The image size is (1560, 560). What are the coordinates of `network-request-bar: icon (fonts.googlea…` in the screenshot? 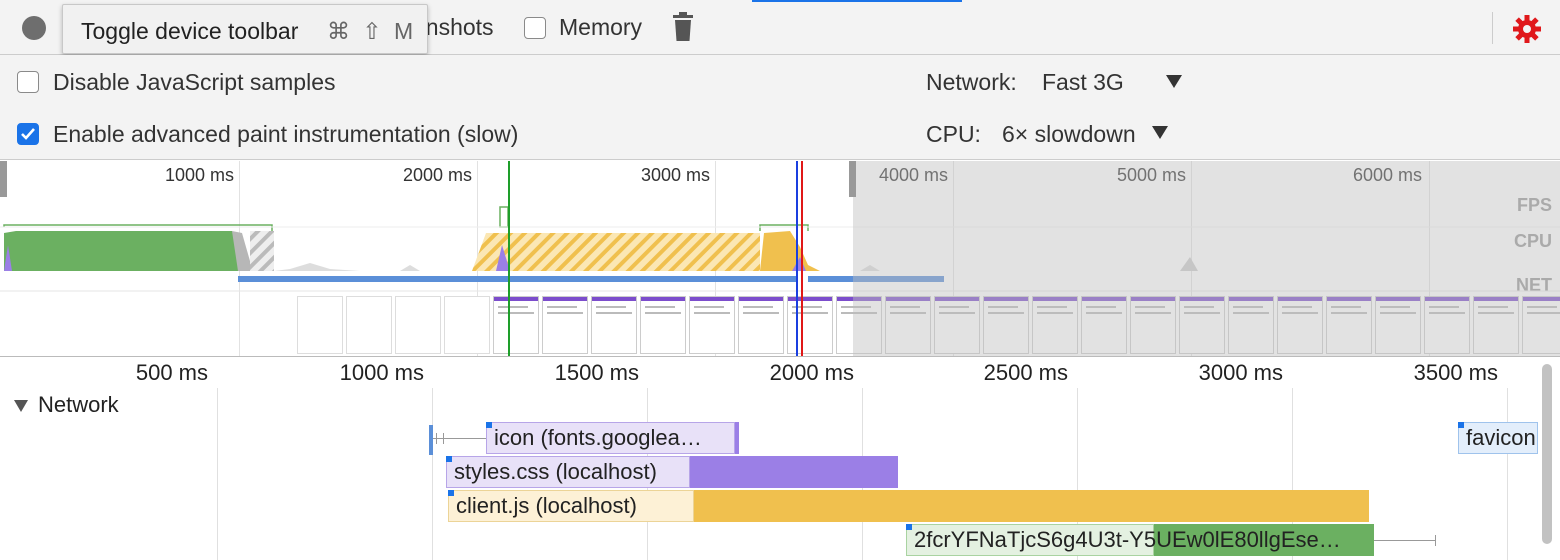 It's located at (612, 438).